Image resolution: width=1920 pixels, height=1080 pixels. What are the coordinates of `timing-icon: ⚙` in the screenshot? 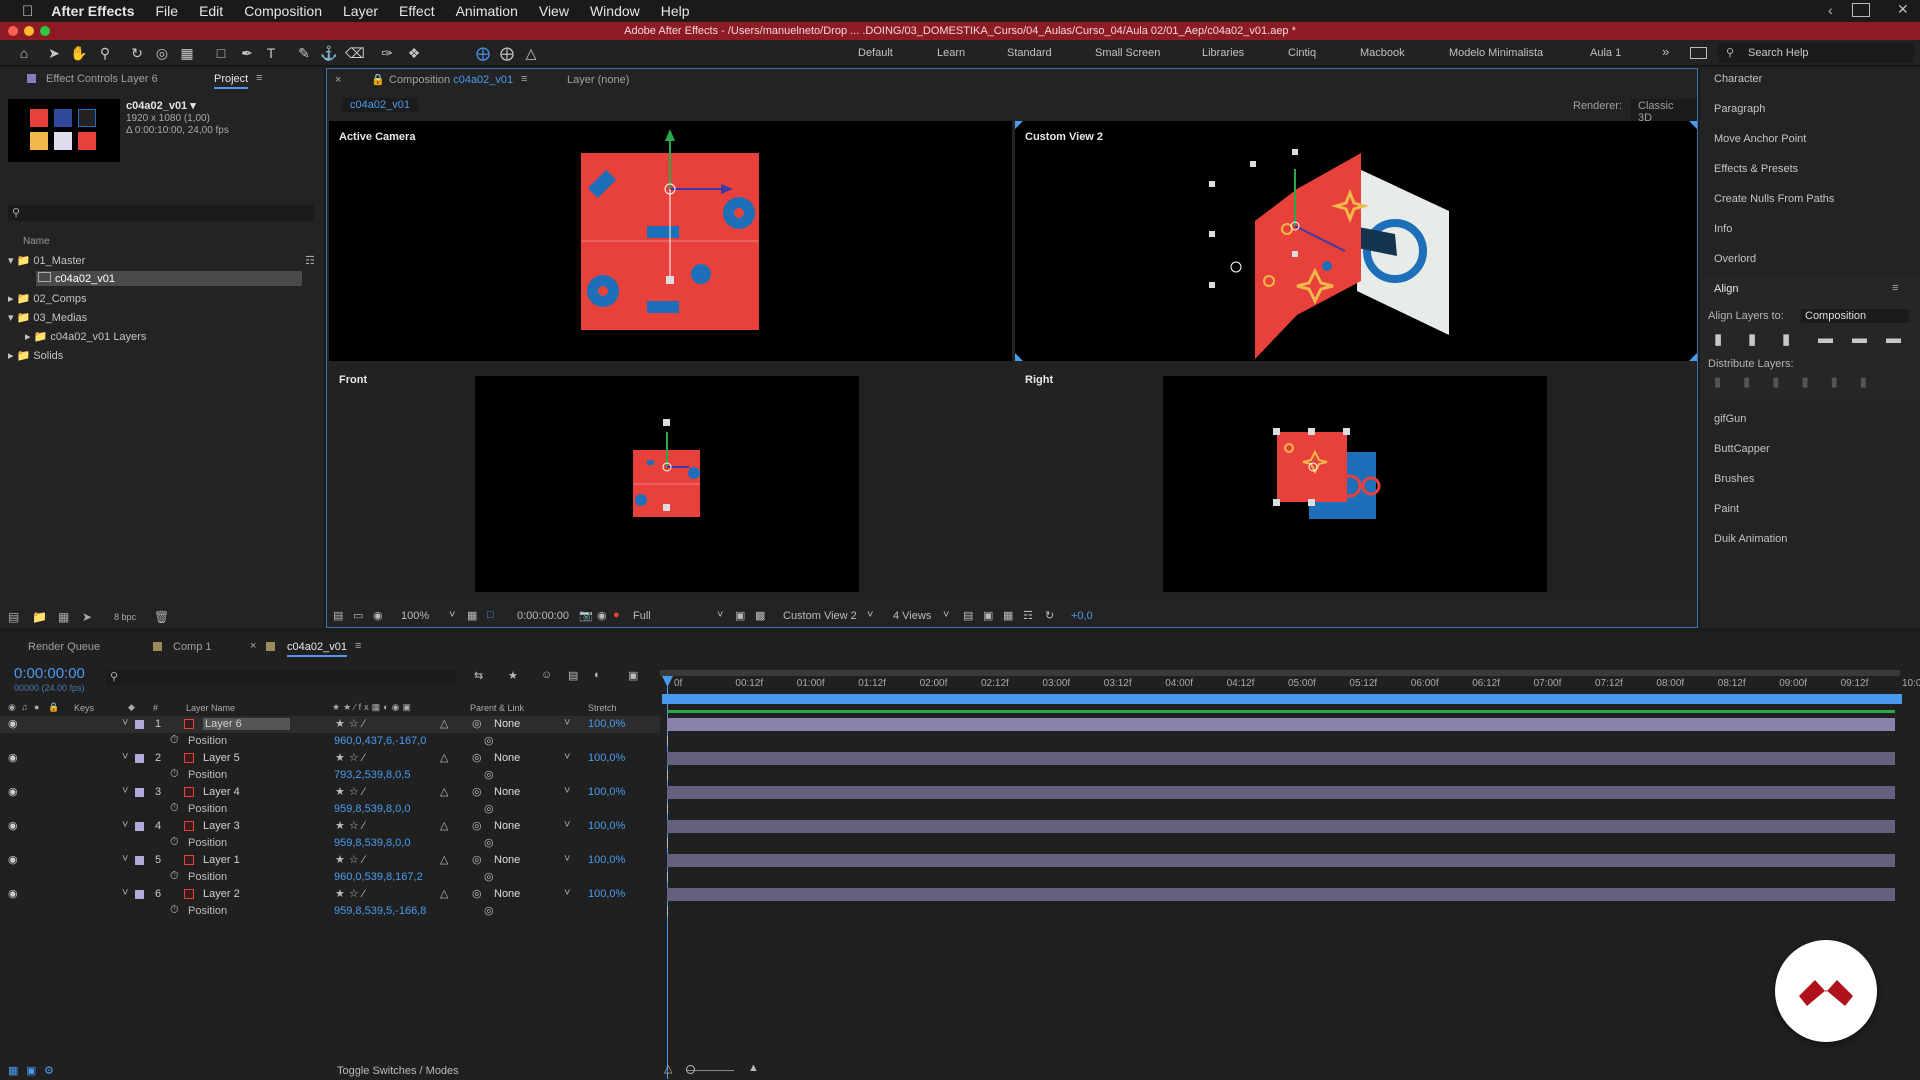 It's located at (49, 1070).